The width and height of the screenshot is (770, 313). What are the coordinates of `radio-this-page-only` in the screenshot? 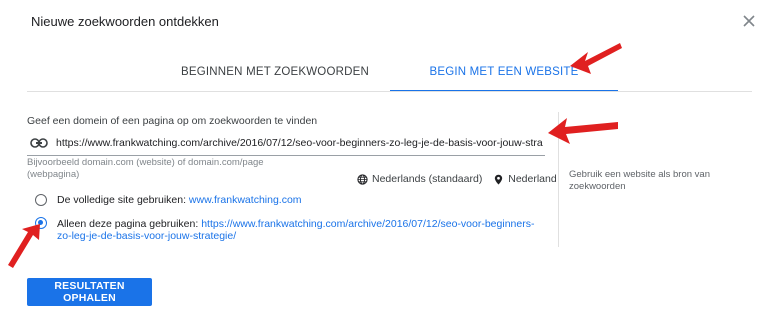 It's located at (41, 223).